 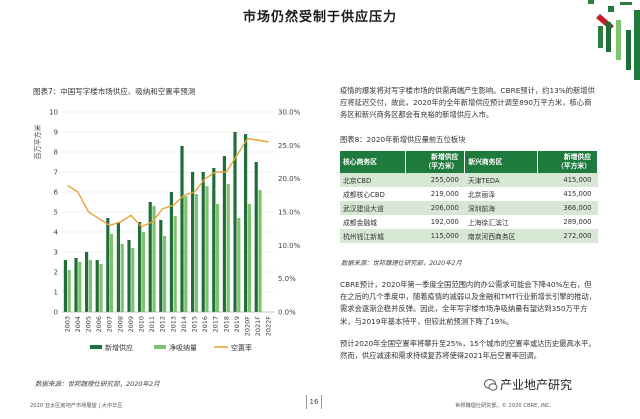 What do you see at coordinates (216, 324) in the screenshot?
I see `x-tick-label: 2017` at bounding box center [216, 324].